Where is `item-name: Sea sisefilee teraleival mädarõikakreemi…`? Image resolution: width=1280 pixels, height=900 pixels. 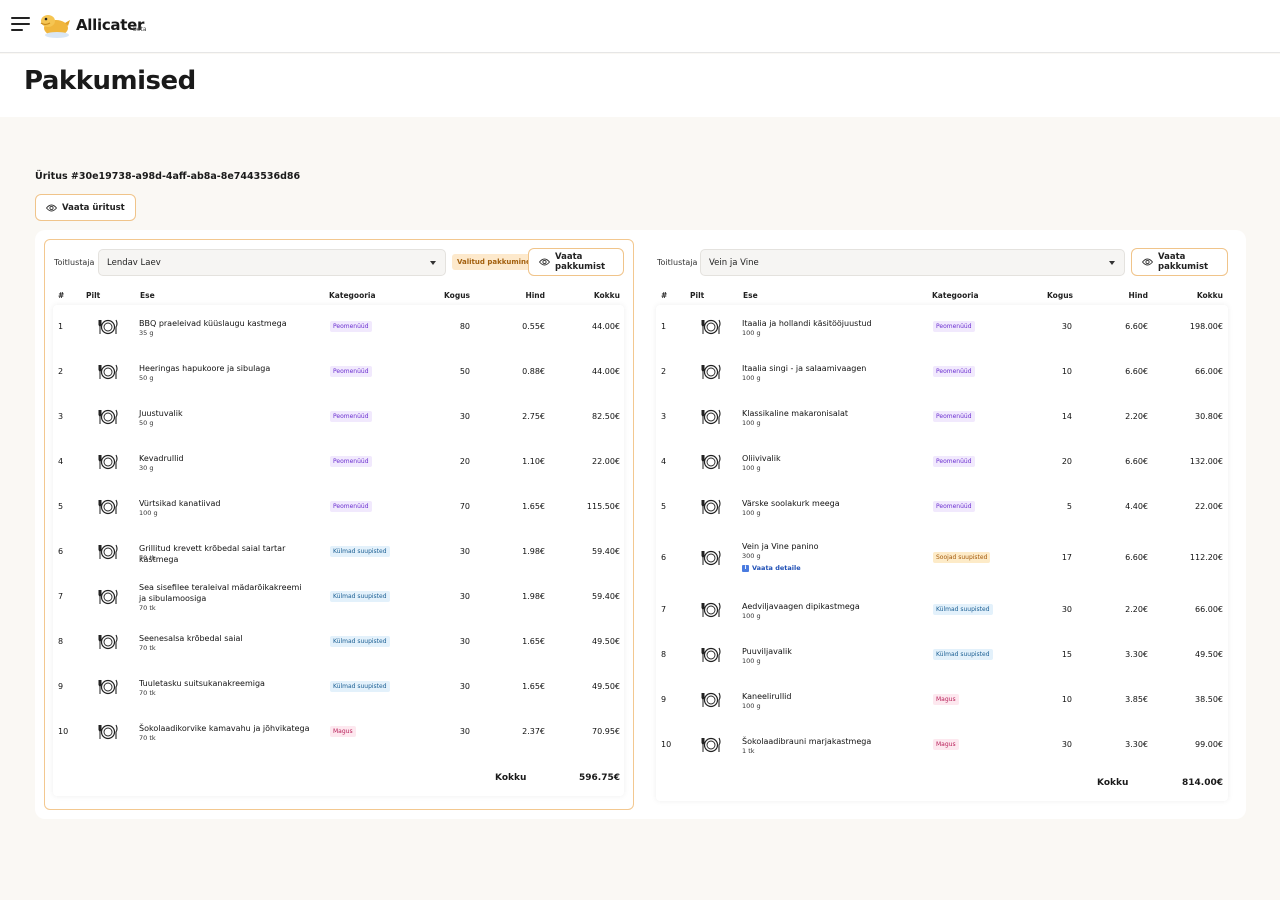
item-name: Sea sisefilee teraleival mädarõikakreemi… is located at coordinates (220, 593).